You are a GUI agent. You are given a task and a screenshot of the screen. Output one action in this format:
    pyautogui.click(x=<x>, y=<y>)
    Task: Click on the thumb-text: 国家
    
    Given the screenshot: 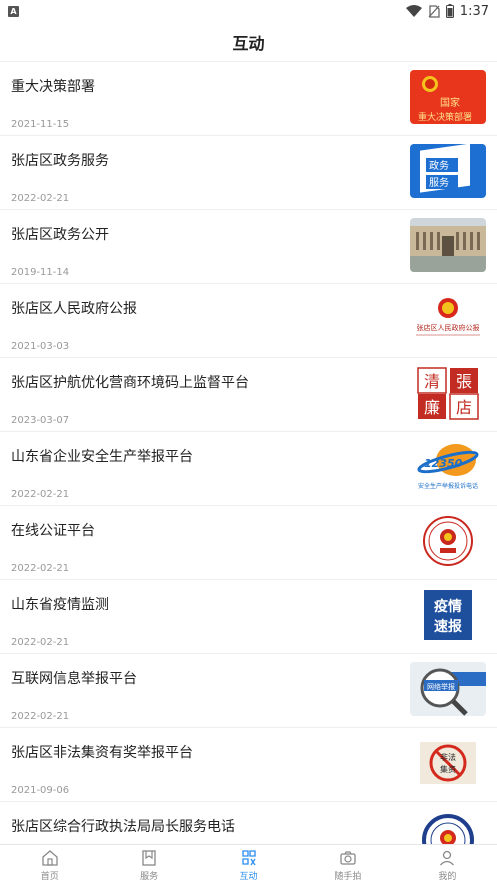 What is the action you would take?
    pyautogui.click(x=450, y=102)
    